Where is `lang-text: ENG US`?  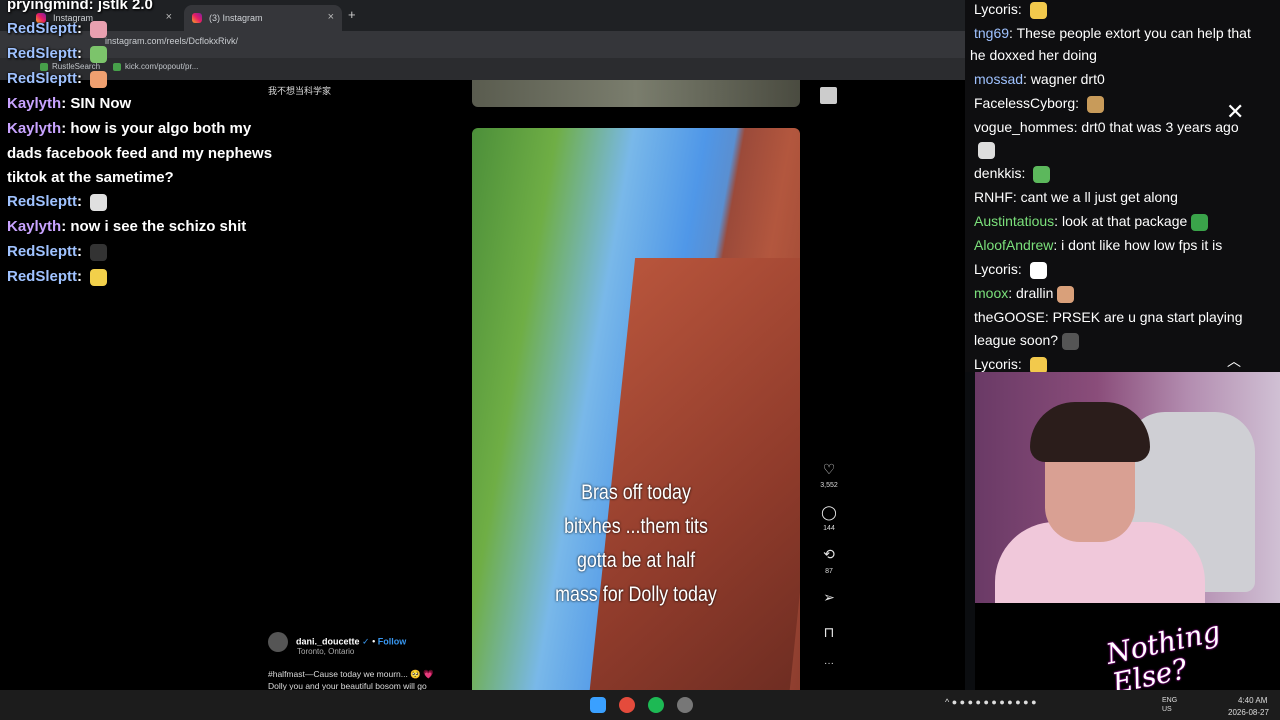
lang-text: ENG US is located at coordinates (1170, 705).